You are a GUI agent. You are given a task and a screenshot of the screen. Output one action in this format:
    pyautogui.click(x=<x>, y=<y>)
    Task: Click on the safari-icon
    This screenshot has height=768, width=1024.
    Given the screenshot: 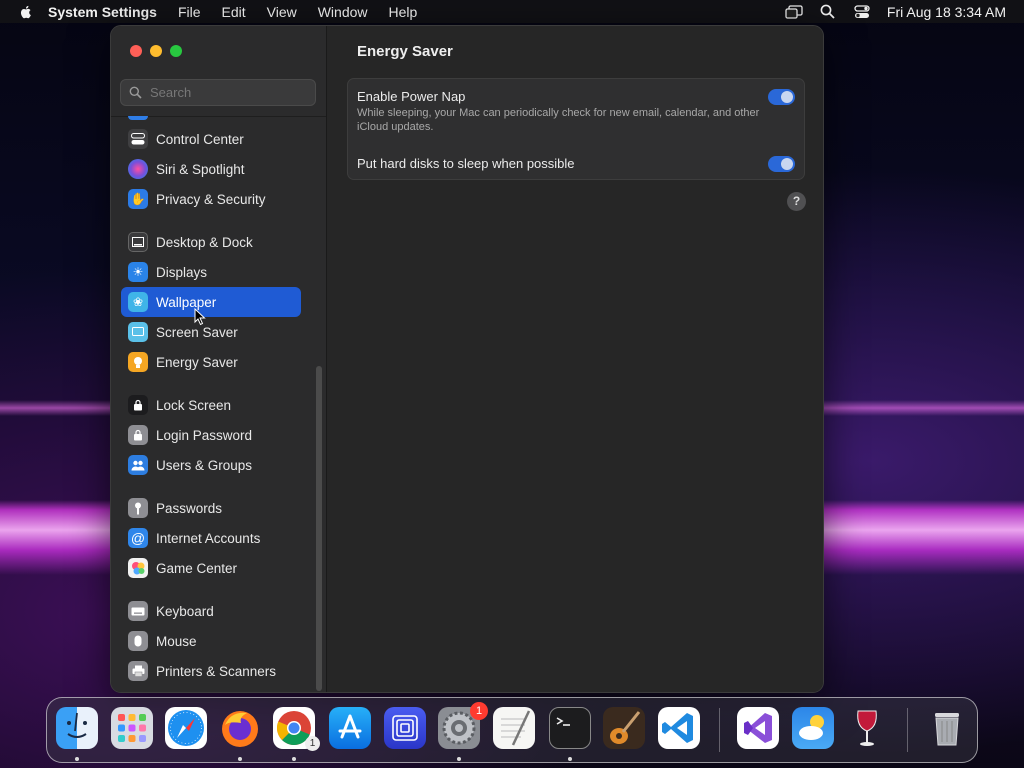 What is the action you would take?
    pyautogui.click(x=186, y=728)
    